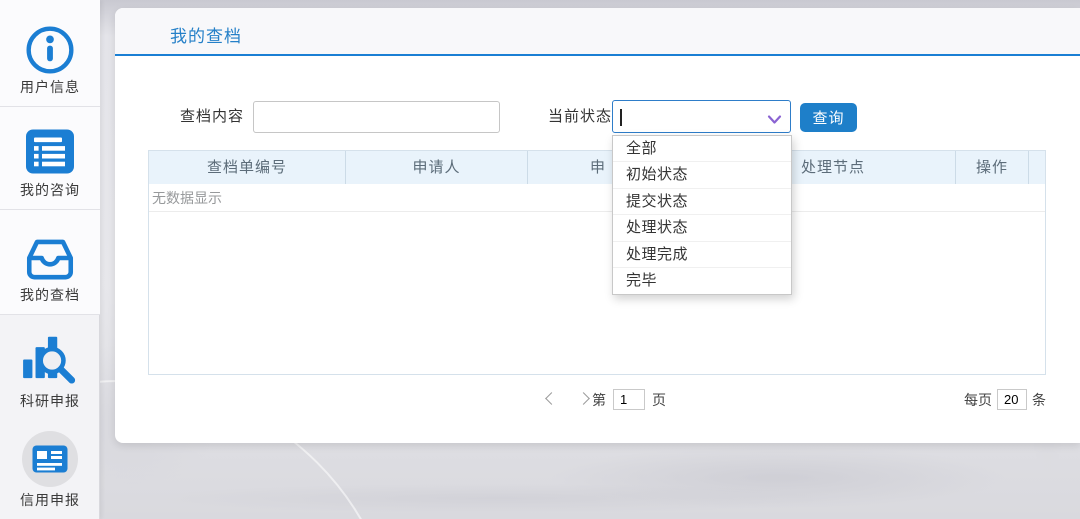 This screenshot has width=1080, height=519. I want to click on sidebar-item-label: 科研申报, so click(50, 401).